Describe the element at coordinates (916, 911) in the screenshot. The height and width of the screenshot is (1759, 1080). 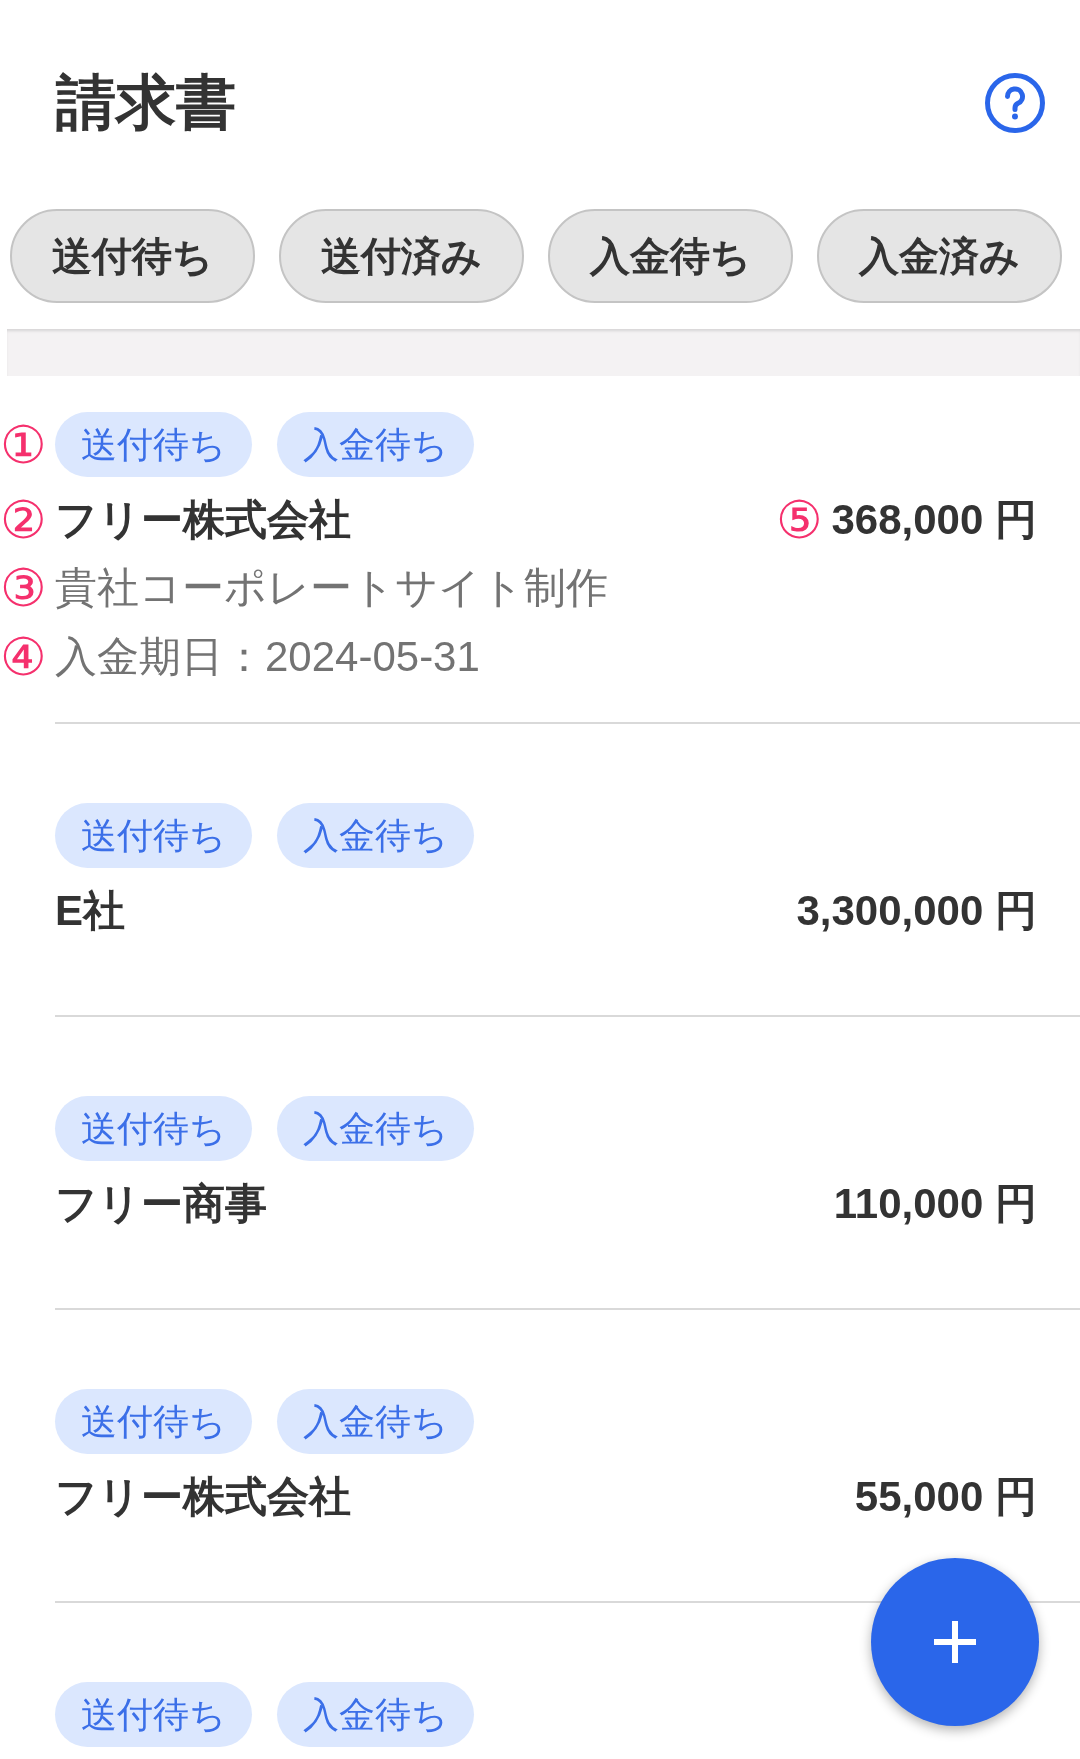
I see `invoice-amount: 3,300,000 円` at that location.